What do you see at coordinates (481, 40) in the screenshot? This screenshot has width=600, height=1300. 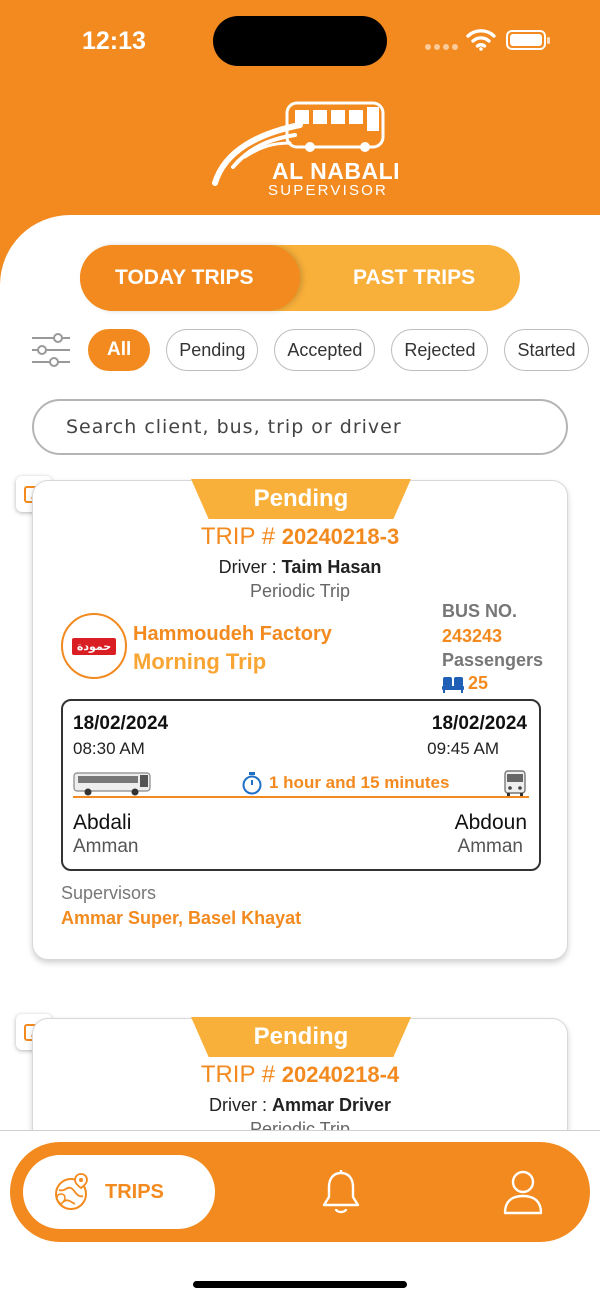 I see `wifi-icon` at bounding box center [481, 40].